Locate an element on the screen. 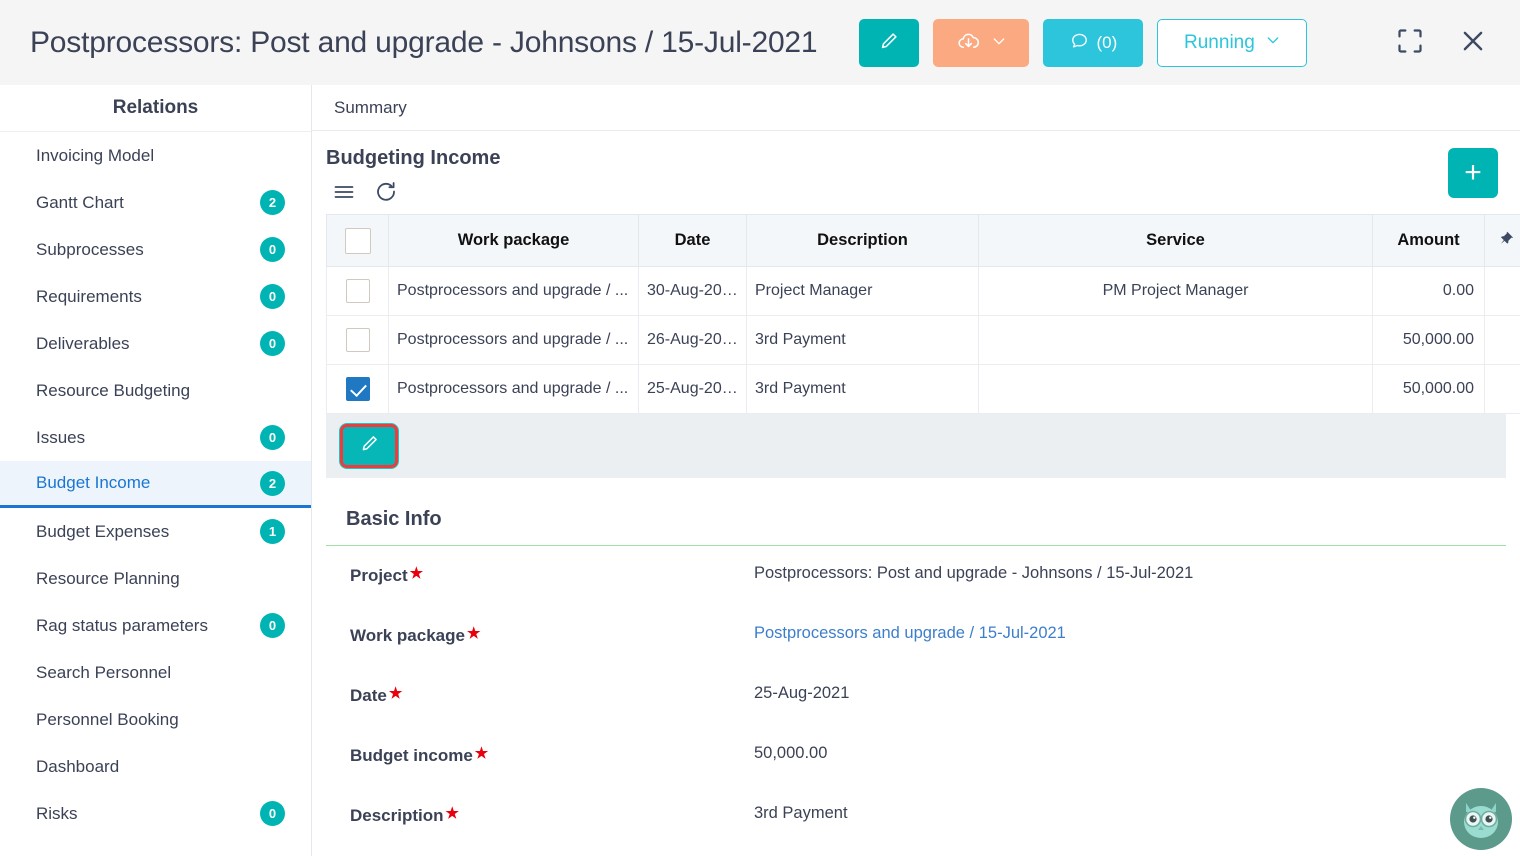 This screenshot has width=1520, height=856. sidebar-item-rag-status-parameters: Rag status parameters 0 is located at coordinates (155, 625).